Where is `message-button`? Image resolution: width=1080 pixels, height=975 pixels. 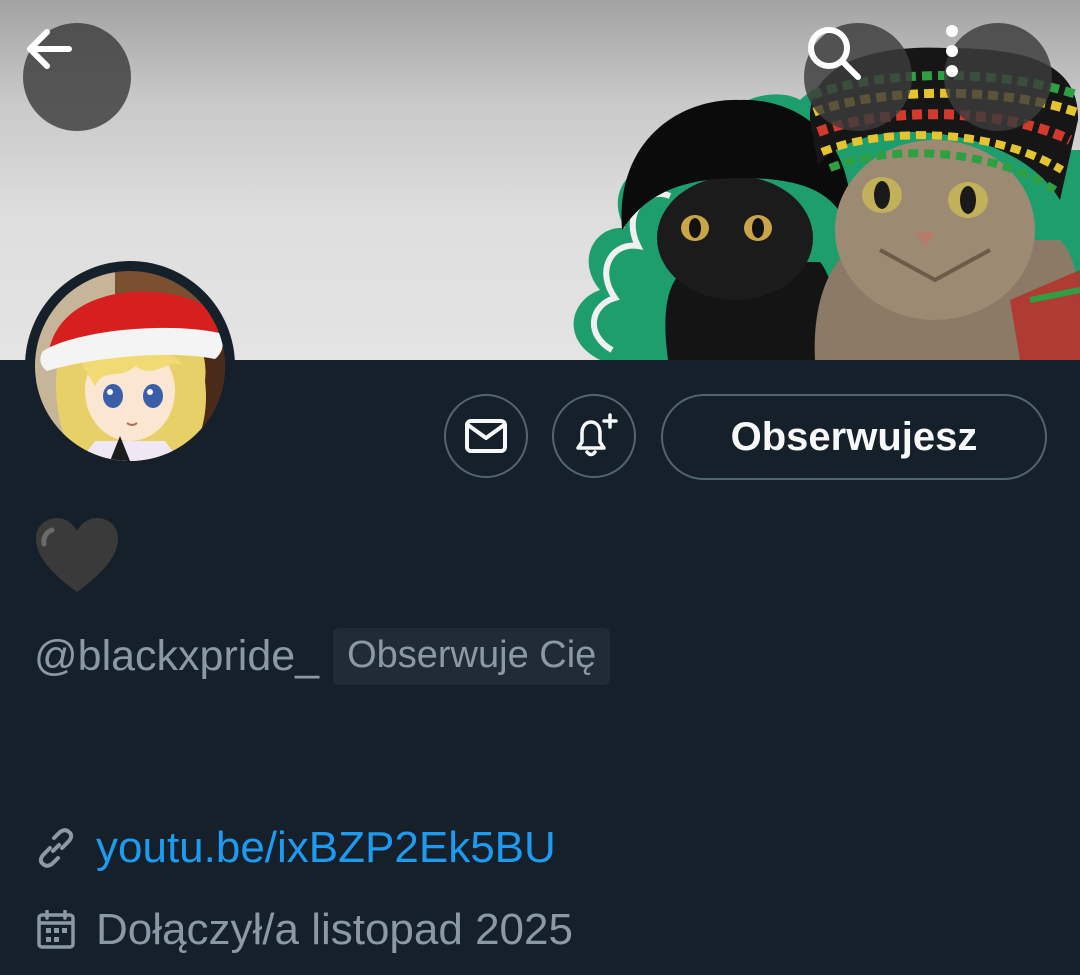 message-button is located at coordinates (486, 436).